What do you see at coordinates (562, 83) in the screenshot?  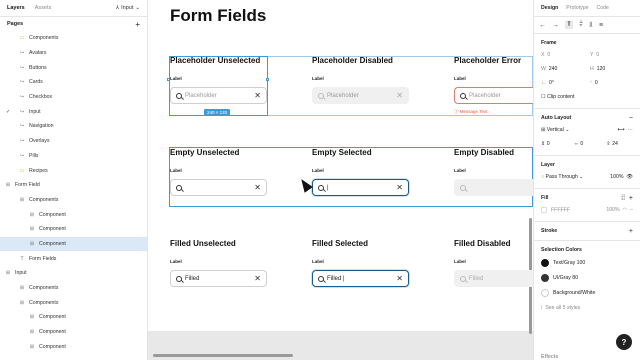 I see `rotation-field: ∟ 0°` at bounding box center [562, 83].